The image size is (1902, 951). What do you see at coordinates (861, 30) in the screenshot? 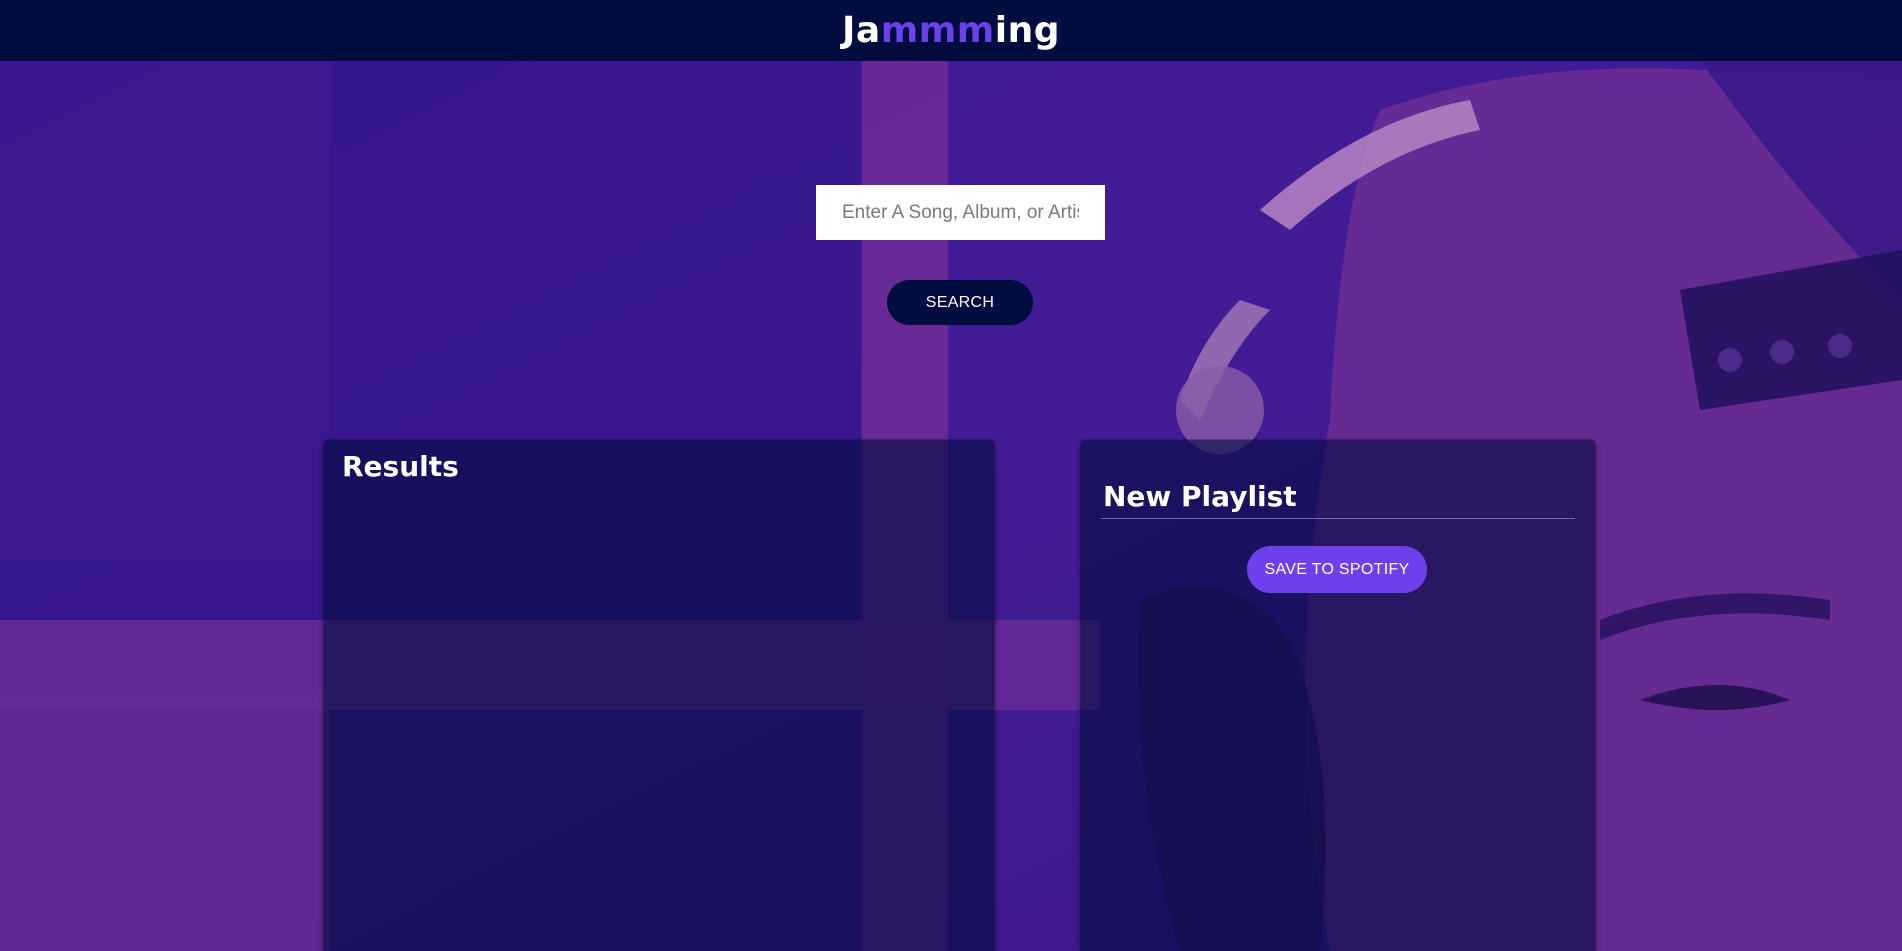
I see `logo-text-start: Ja` at bounding box center [861, 30].